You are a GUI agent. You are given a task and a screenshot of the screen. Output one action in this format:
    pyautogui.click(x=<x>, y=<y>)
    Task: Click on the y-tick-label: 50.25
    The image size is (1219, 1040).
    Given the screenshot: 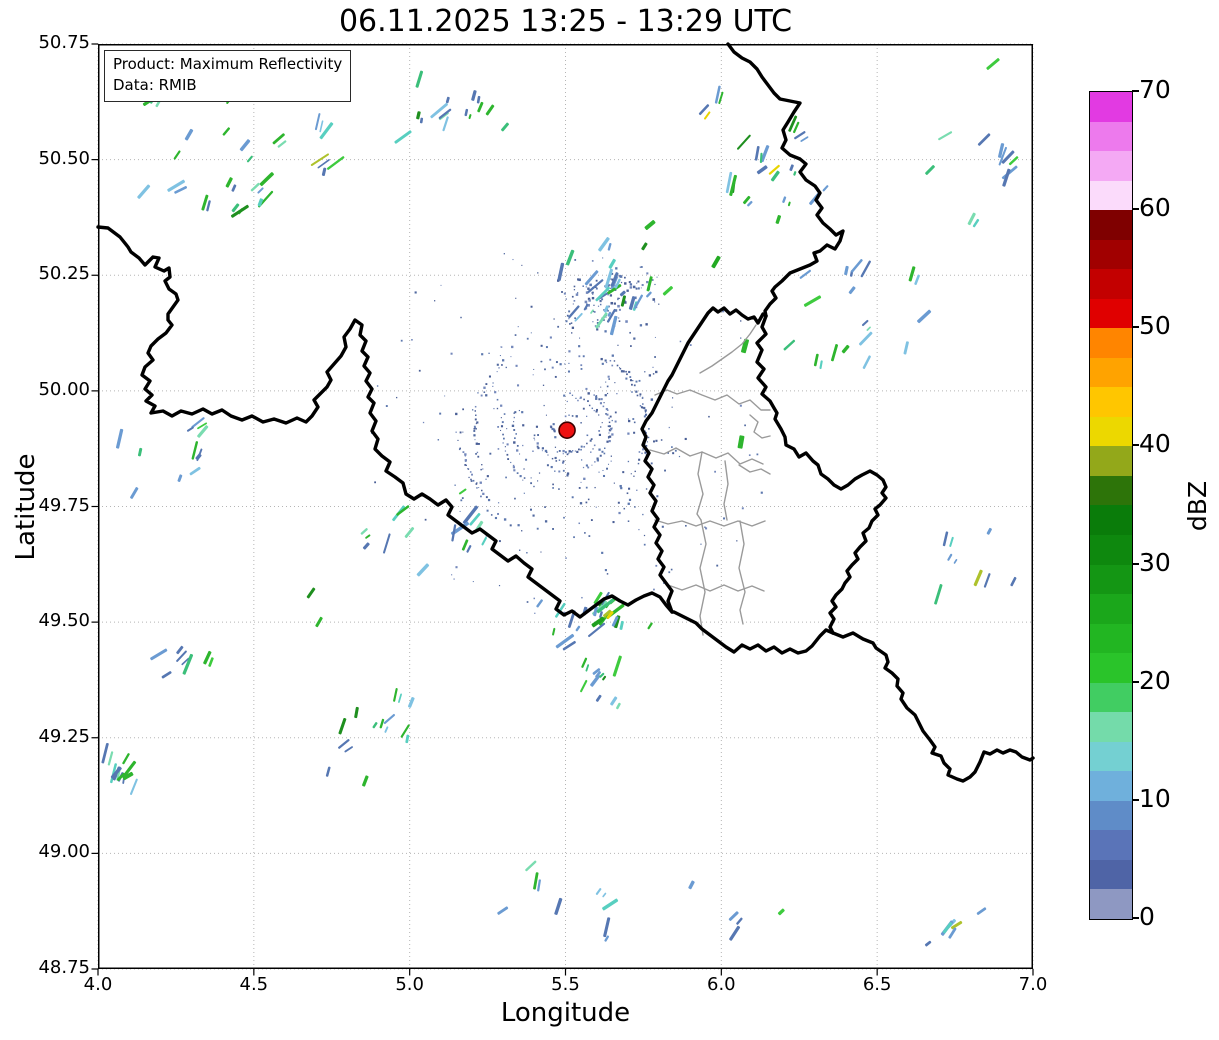 What is the action you would take?
    pyautogui.click(x=64, y=274)
    